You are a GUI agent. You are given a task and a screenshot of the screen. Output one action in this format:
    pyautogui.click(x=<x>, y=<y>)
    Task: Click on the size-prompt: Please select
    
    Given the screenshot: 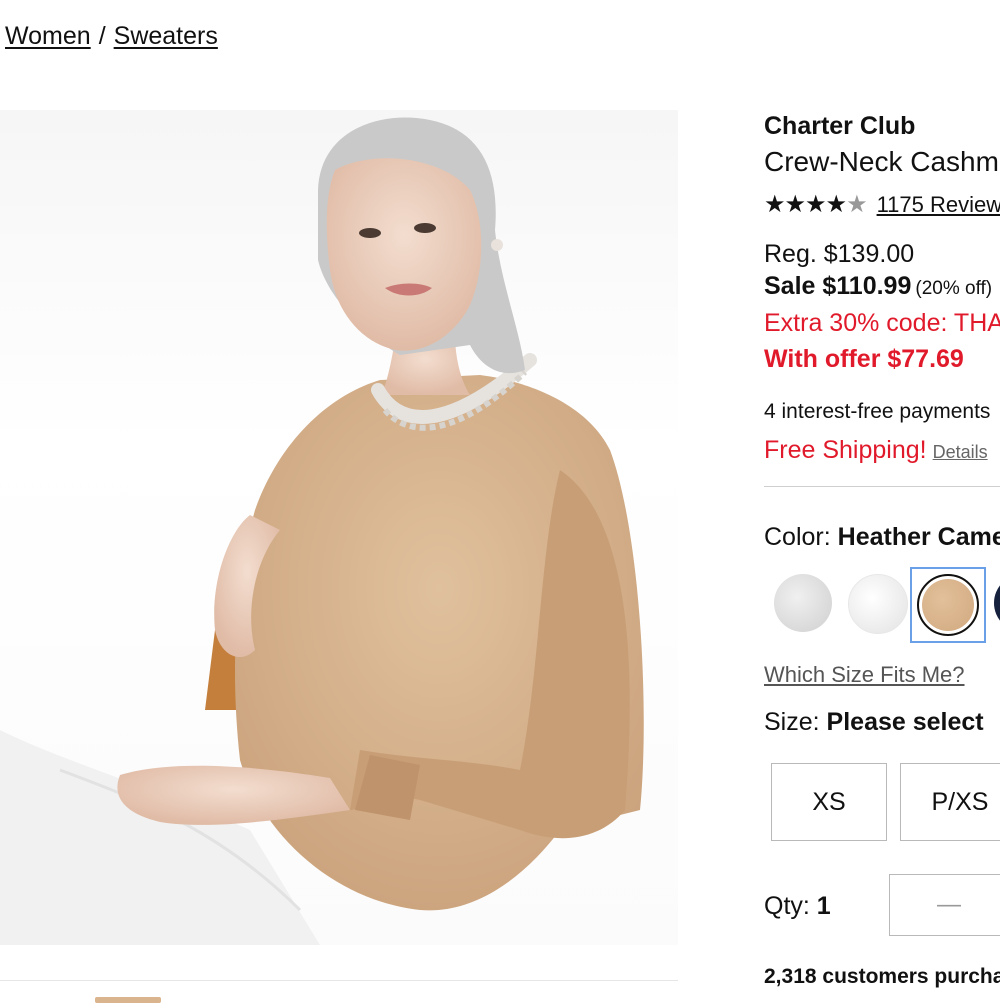 What is the action you would take?
    pyautogui.click(x=905, y=722)
    